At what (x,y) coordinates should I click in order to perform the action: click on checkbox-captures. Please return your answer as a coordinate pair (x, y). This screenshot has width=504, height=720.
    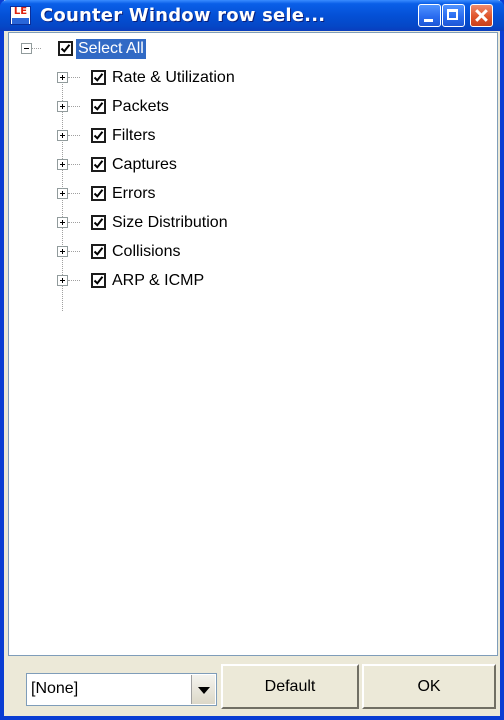
    Looking at the image, I should click on (98, 164).